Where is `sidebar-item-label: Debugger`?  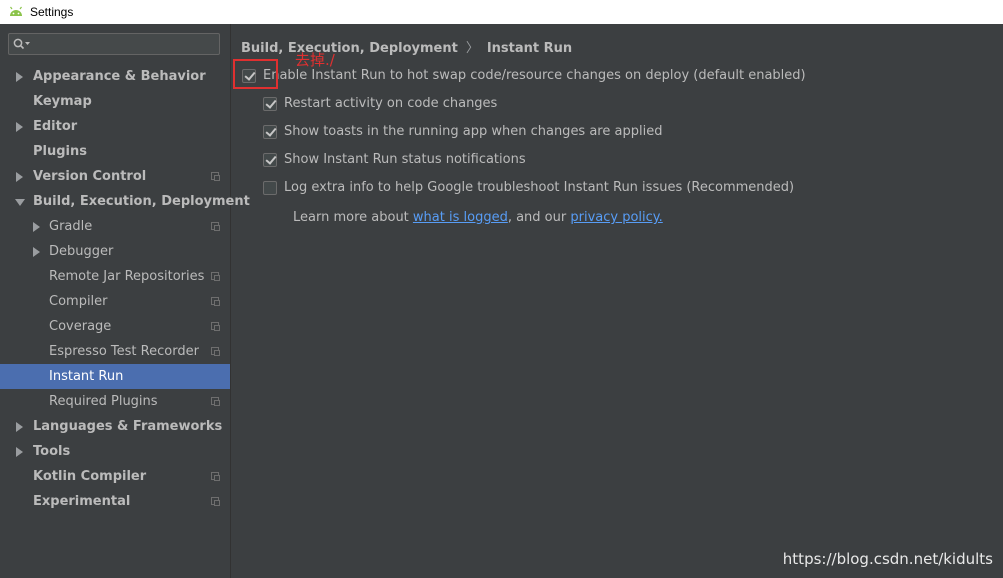
sidebar-item-label: Debugger is located at coordinates (81, 251).